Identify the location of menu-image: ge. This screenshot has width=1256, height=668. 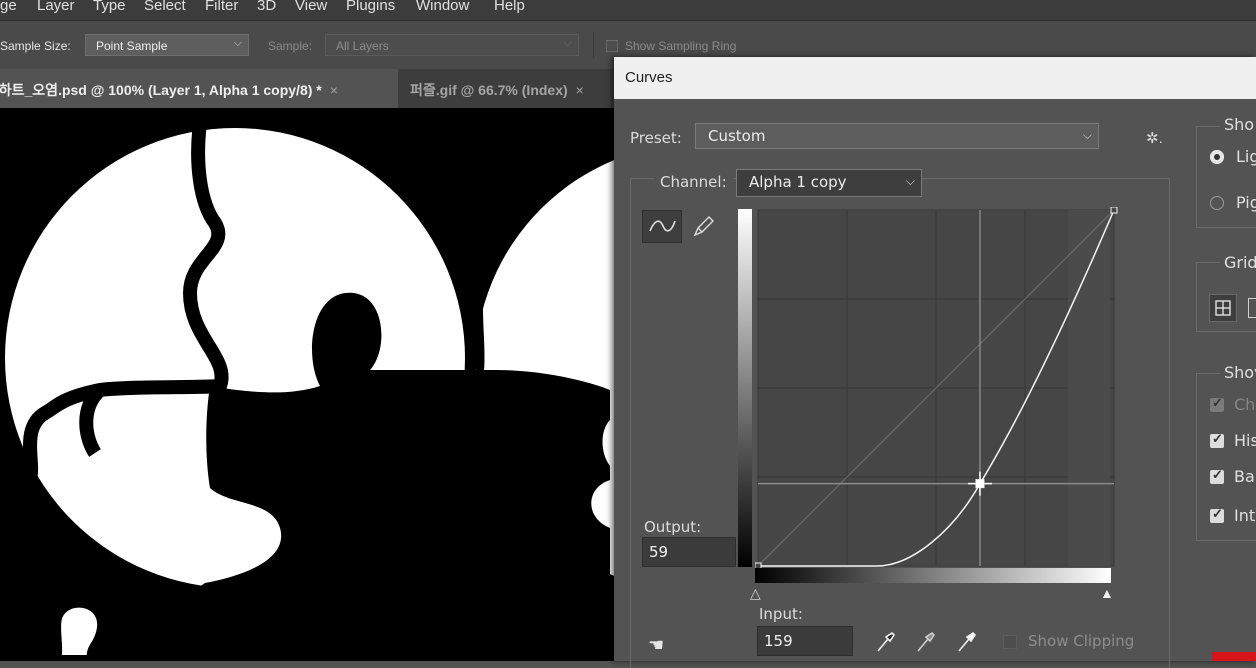
(8, 7).